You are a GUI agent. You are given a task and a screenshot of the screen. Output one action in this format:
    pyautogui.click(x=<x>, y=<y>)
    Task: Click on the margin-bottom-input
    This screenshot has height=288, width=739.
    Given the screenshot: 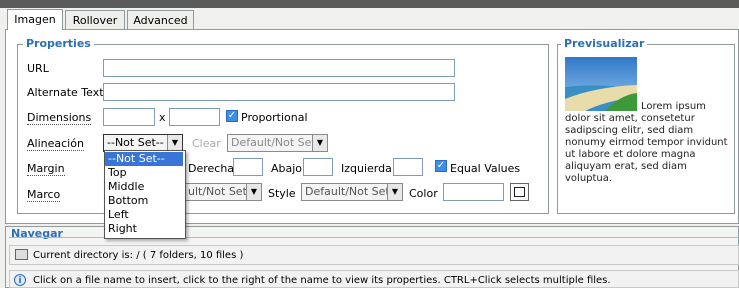 What is the action you would take?
    pyautogui.click(x=318, y=167)
    